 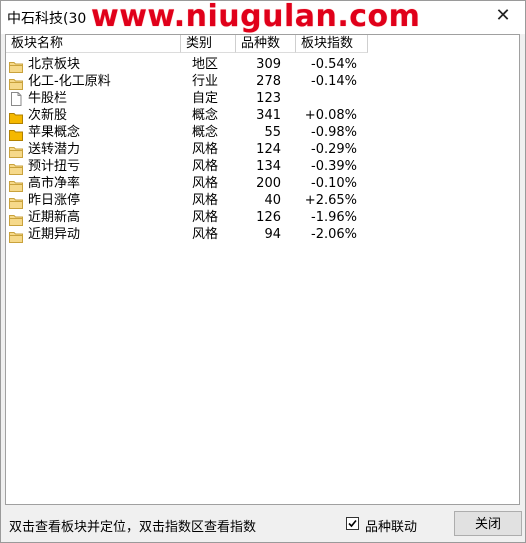 I want to click on row-name: 次新股, so click(x=48, y=115).